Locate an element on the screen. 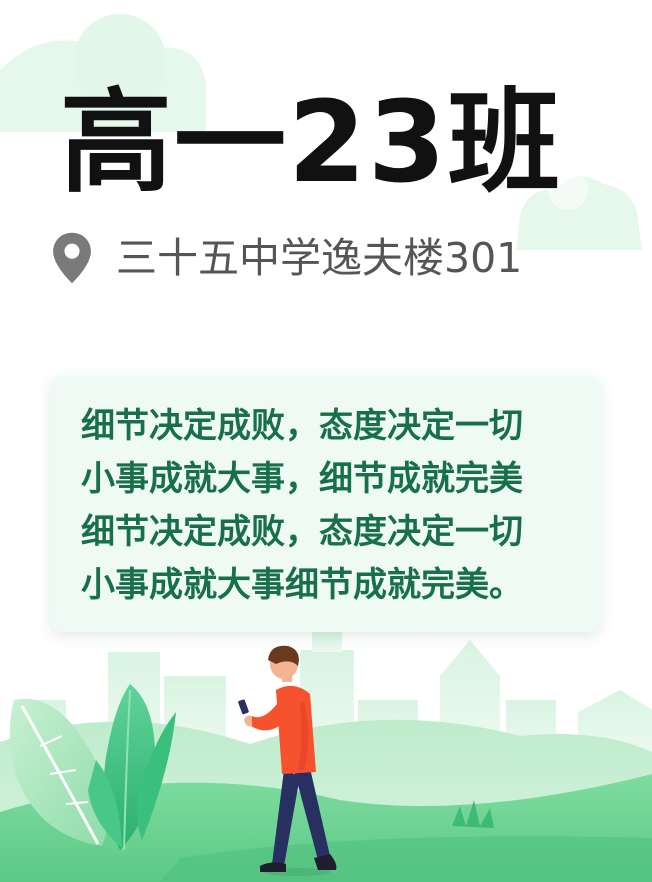  motto-line: 小事成就大事细节成就完美。 is located at coordinates (302, 585).